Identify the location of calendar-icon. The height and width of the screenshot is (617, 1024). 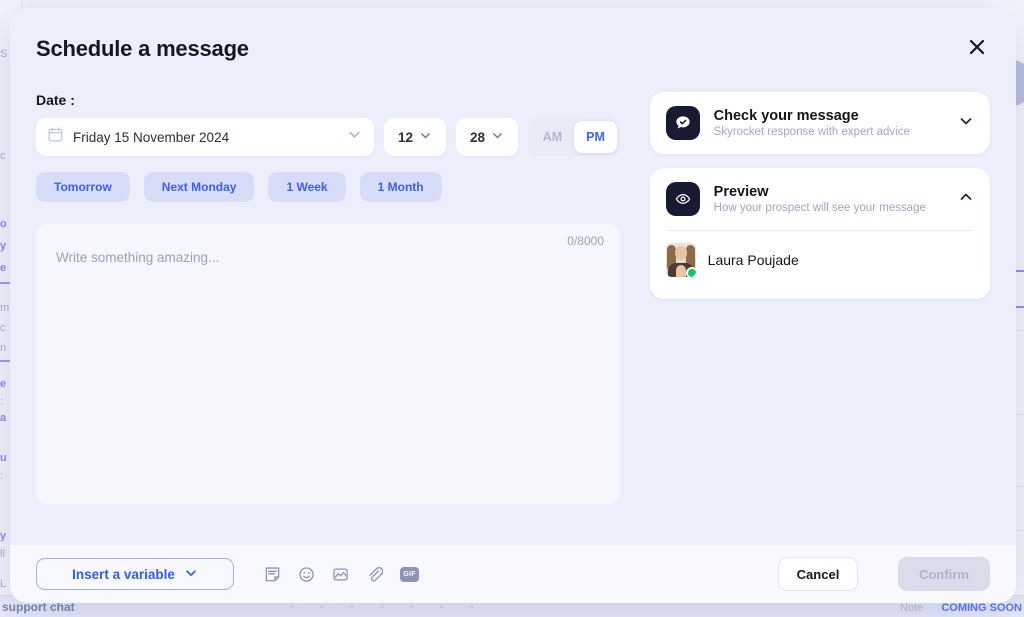
(55, 137).